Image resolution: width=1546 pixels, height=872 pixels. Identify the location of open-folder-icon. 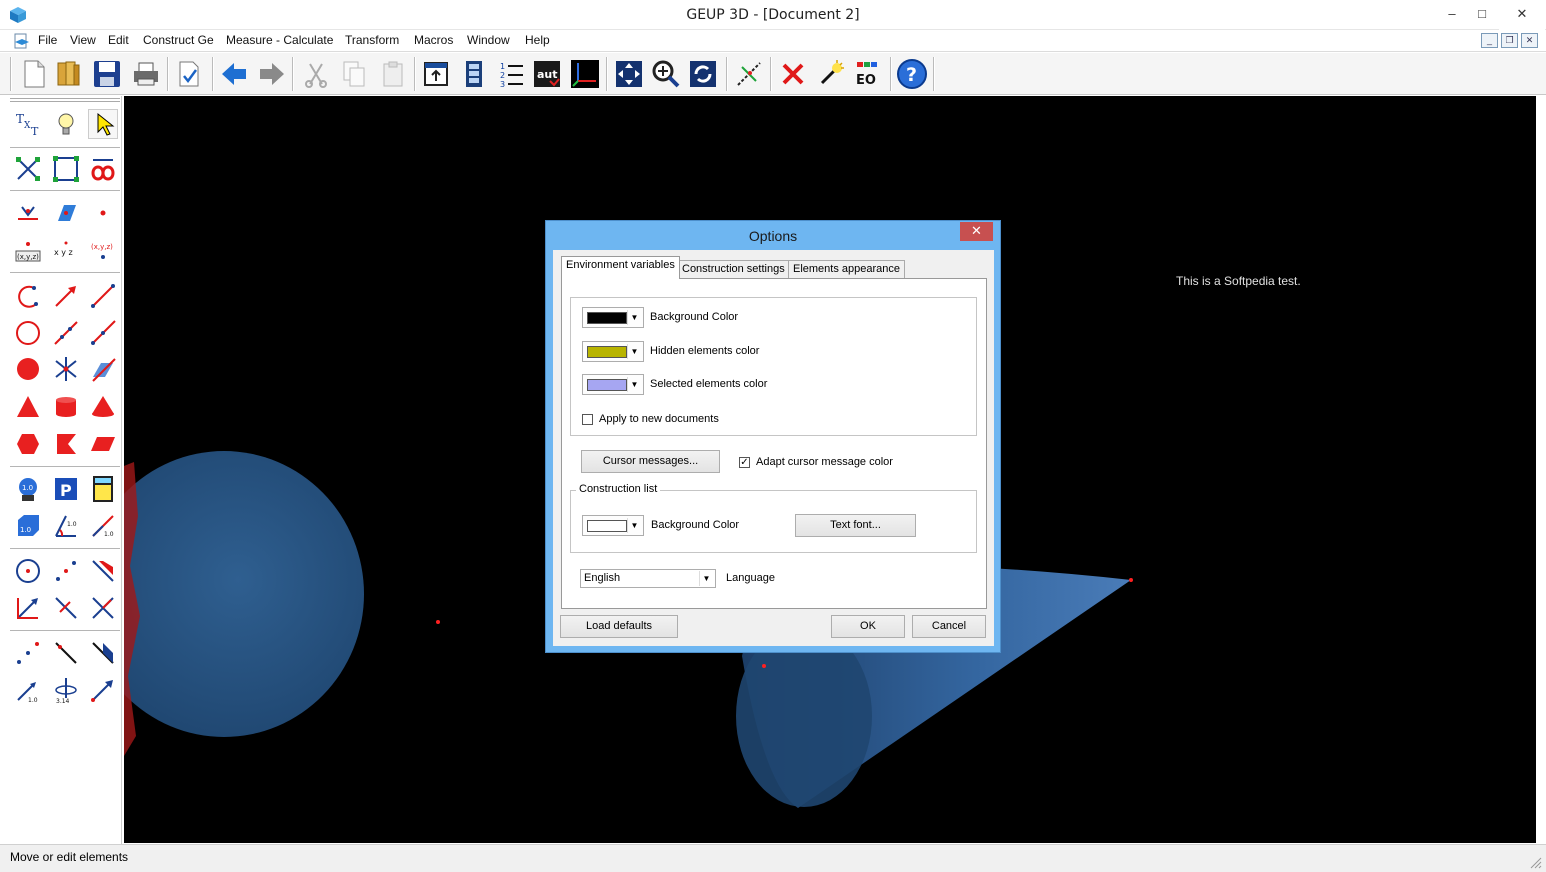
(68, 74).